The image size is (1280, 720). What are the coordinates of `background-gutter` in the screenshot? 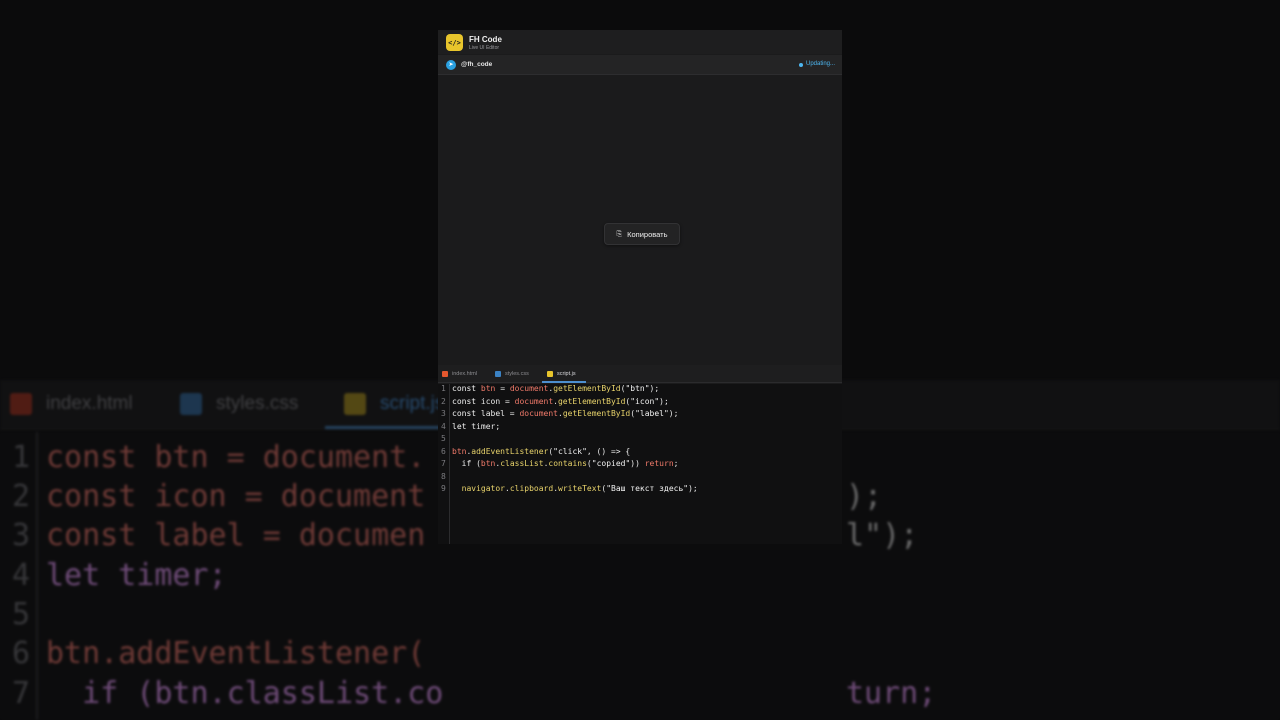 It's located at (37, 576).